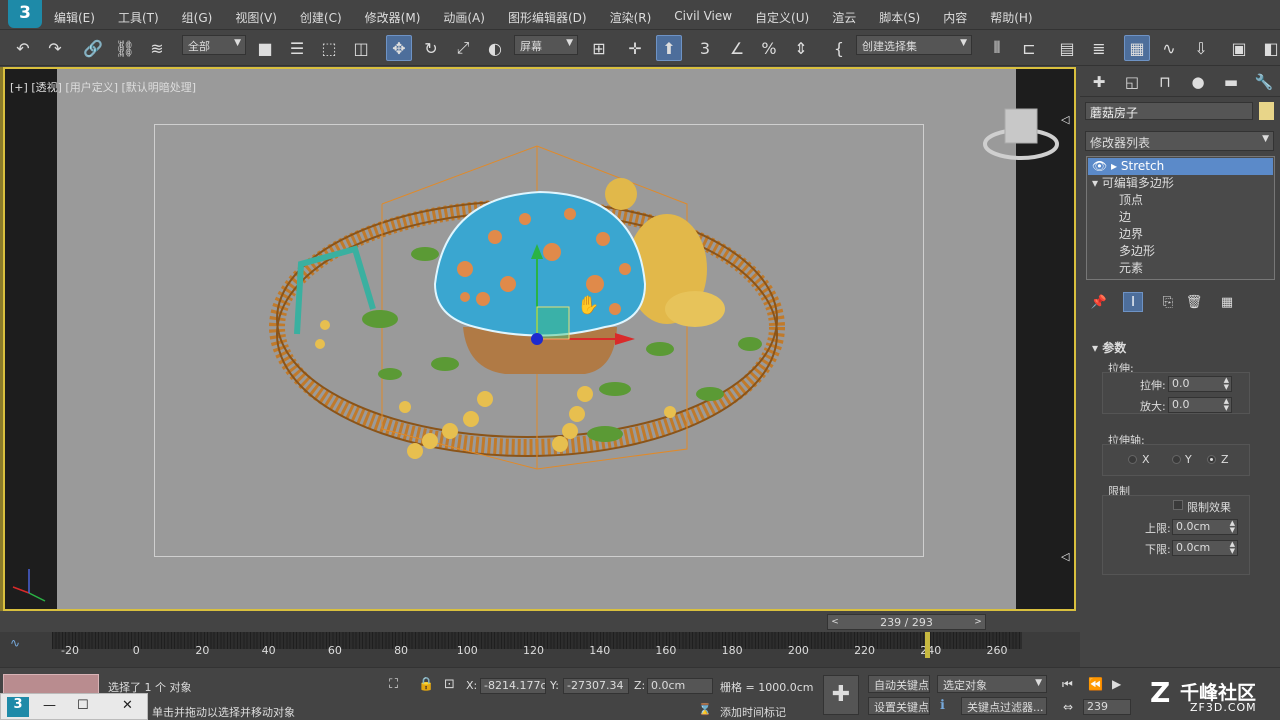  What do you see at coordinates (1198, 82) in the screenshot?
I see `motion-tab-icon: ●` at bounding box center [1198, 82].